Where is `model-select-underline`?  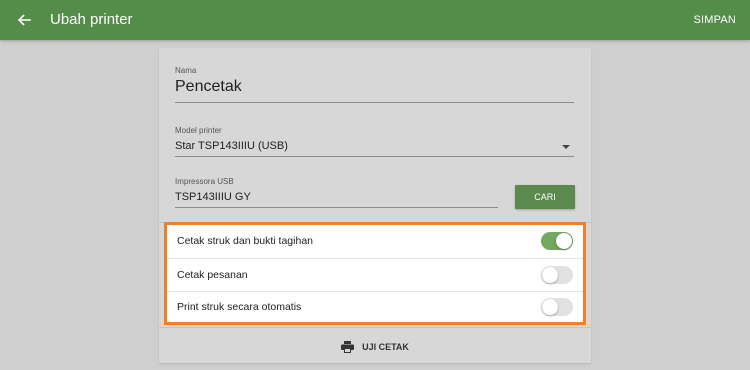
model-select-underline is located at coordinates (374, 156).